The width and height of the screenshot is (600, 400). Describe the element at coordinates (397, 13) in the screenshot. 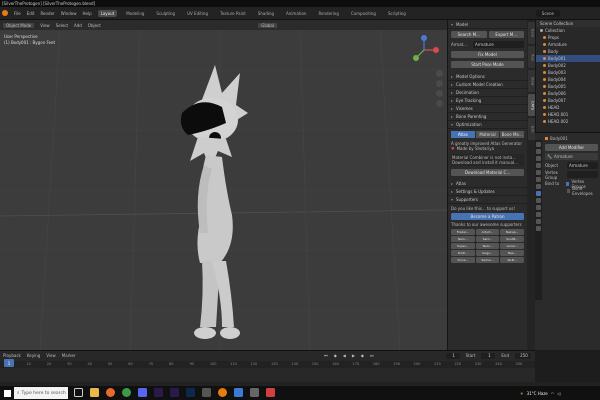

I see `workspace-tab-scripting: Scripting` at that location.